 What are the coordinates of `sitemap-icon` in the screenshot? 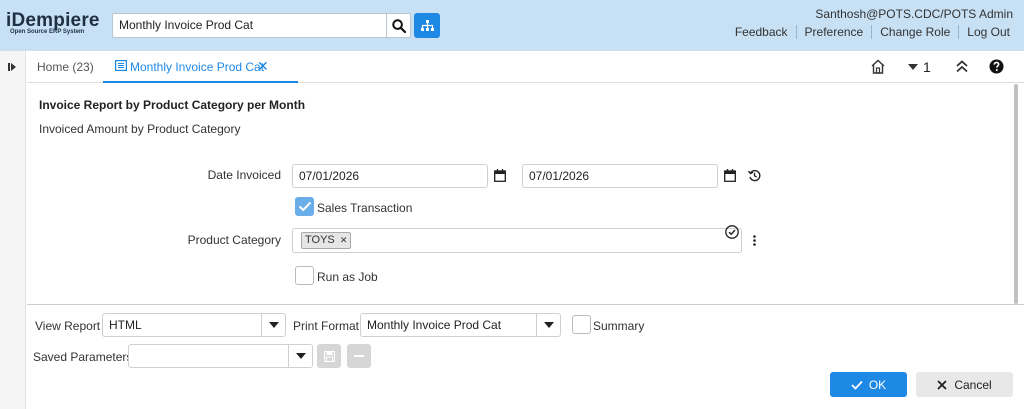 It's located at (427, 25).